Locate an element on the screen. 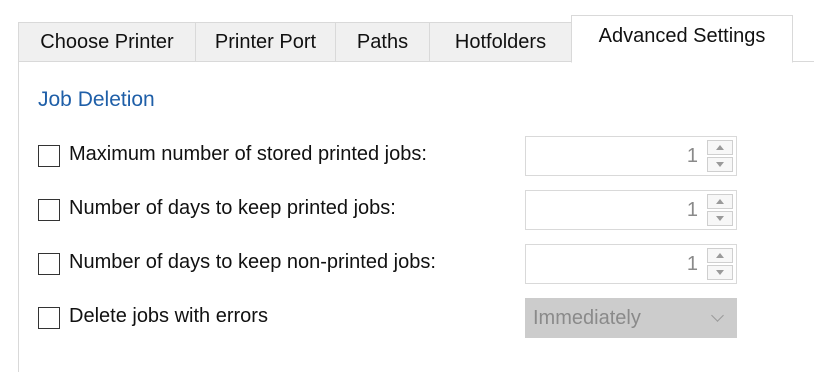  delete-errors-timing-dropdown: Immediately is located at coordinates (631, 318).